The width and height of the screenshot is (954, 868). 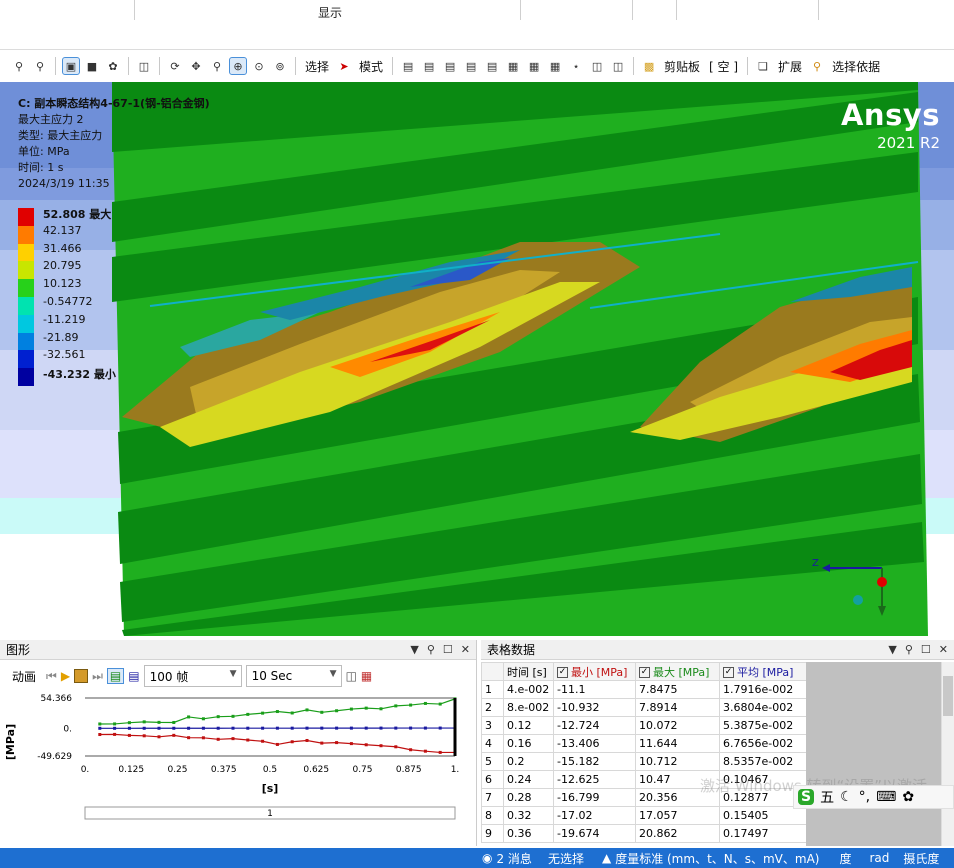 I want to click on select-by-dropdown: 选择依据, so click(x=856, y=66).